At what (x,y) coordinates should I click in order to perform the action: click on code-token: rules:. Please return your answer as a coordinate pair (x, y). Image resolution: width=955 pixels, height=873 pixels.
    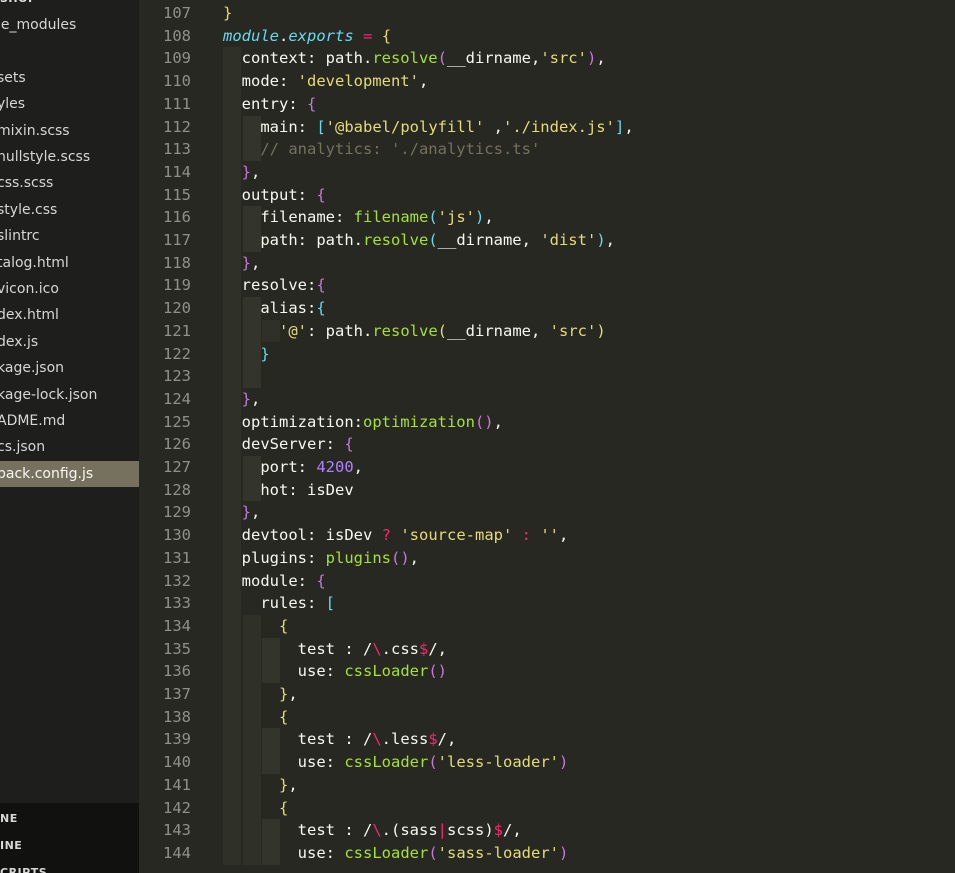
    Looking at the image, I should click on (274, 603).